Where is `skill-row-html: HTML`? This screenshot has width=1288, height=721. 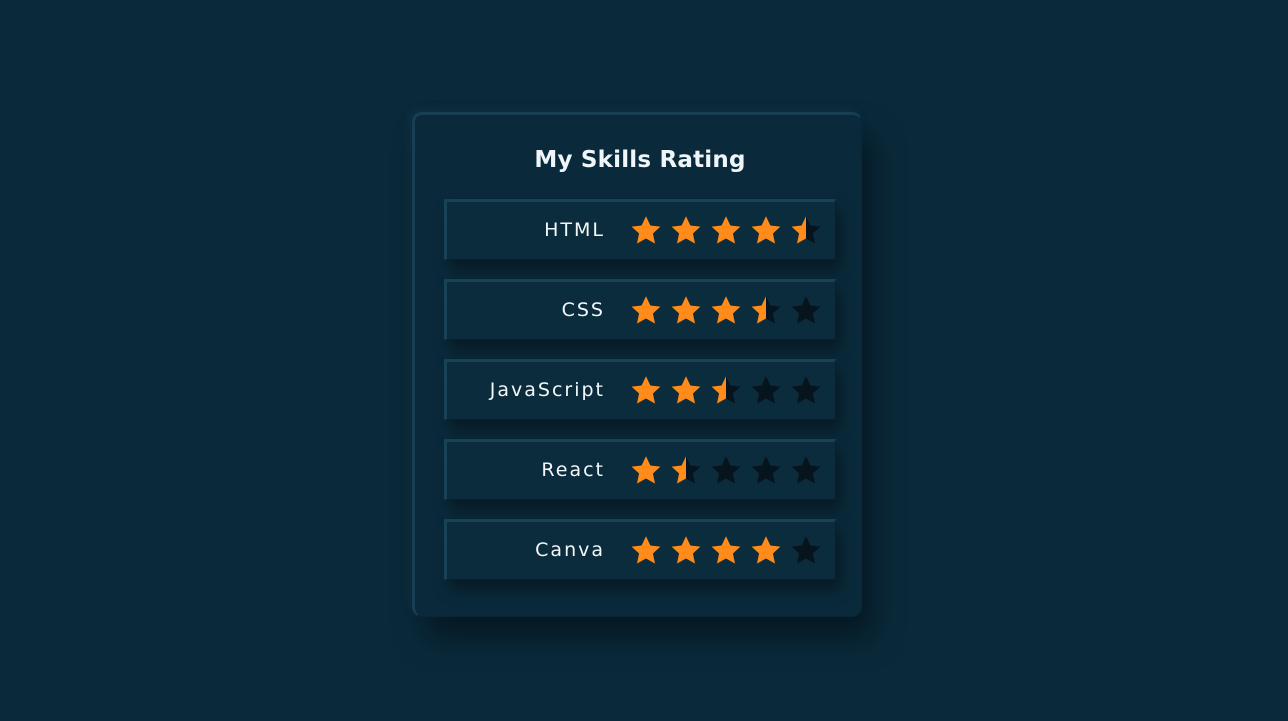
skill-row-html: HTML is located at coordinates (640, 229).